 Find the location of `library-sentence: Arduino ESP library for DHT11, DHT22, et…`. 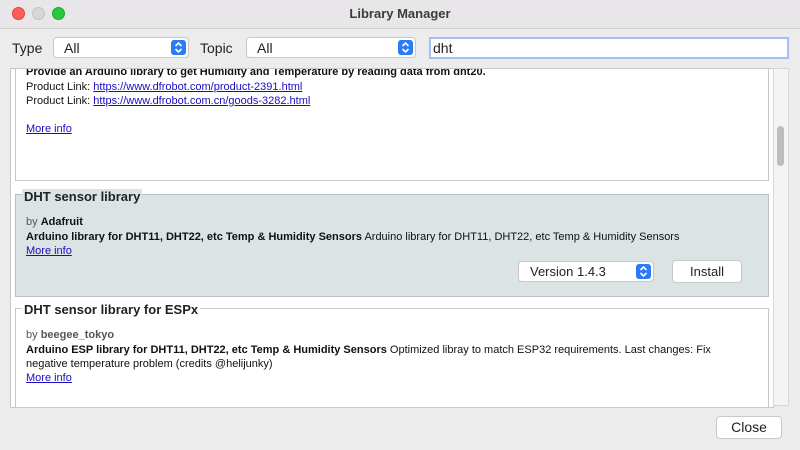

library-sentence: Arduino ESP library for DHT11, DHT22, et… is located at coordinates (206, 350).